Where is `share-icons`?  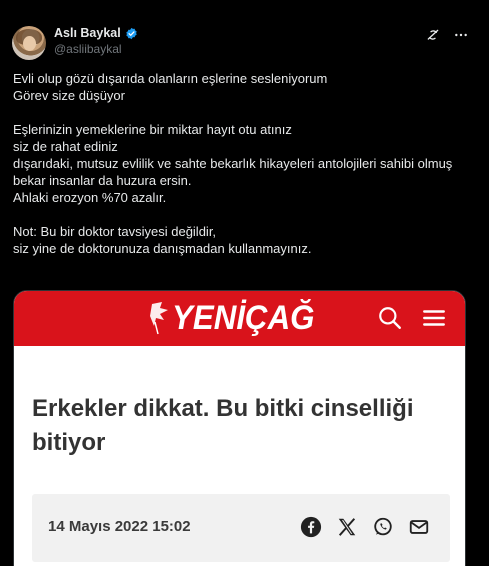 share-icons is located at coordinates (365, 527).